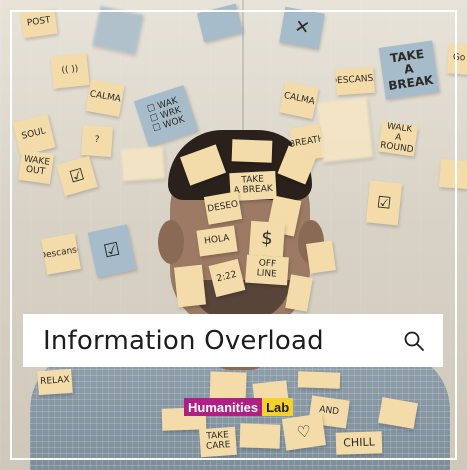 Image resolution: width=467 pixels, height=470 pixels. I want to click on sticky-note: RELAX, so click(55, 382).